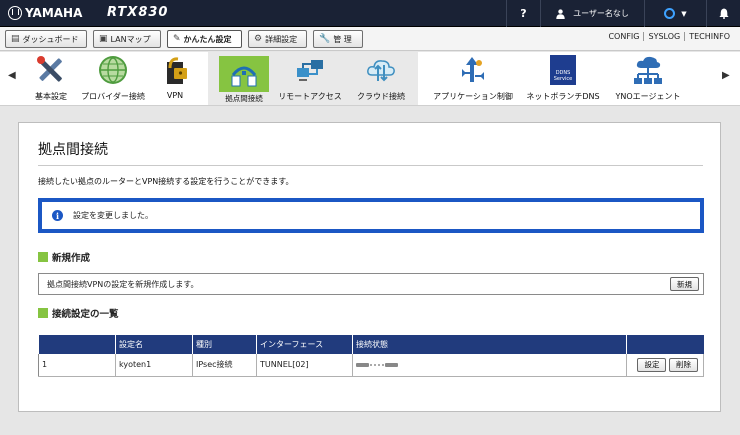  What do you see at coordinates (652, 364) in the screenshot?
I see `edit-button: 設定` at bounding box center [652, 364].